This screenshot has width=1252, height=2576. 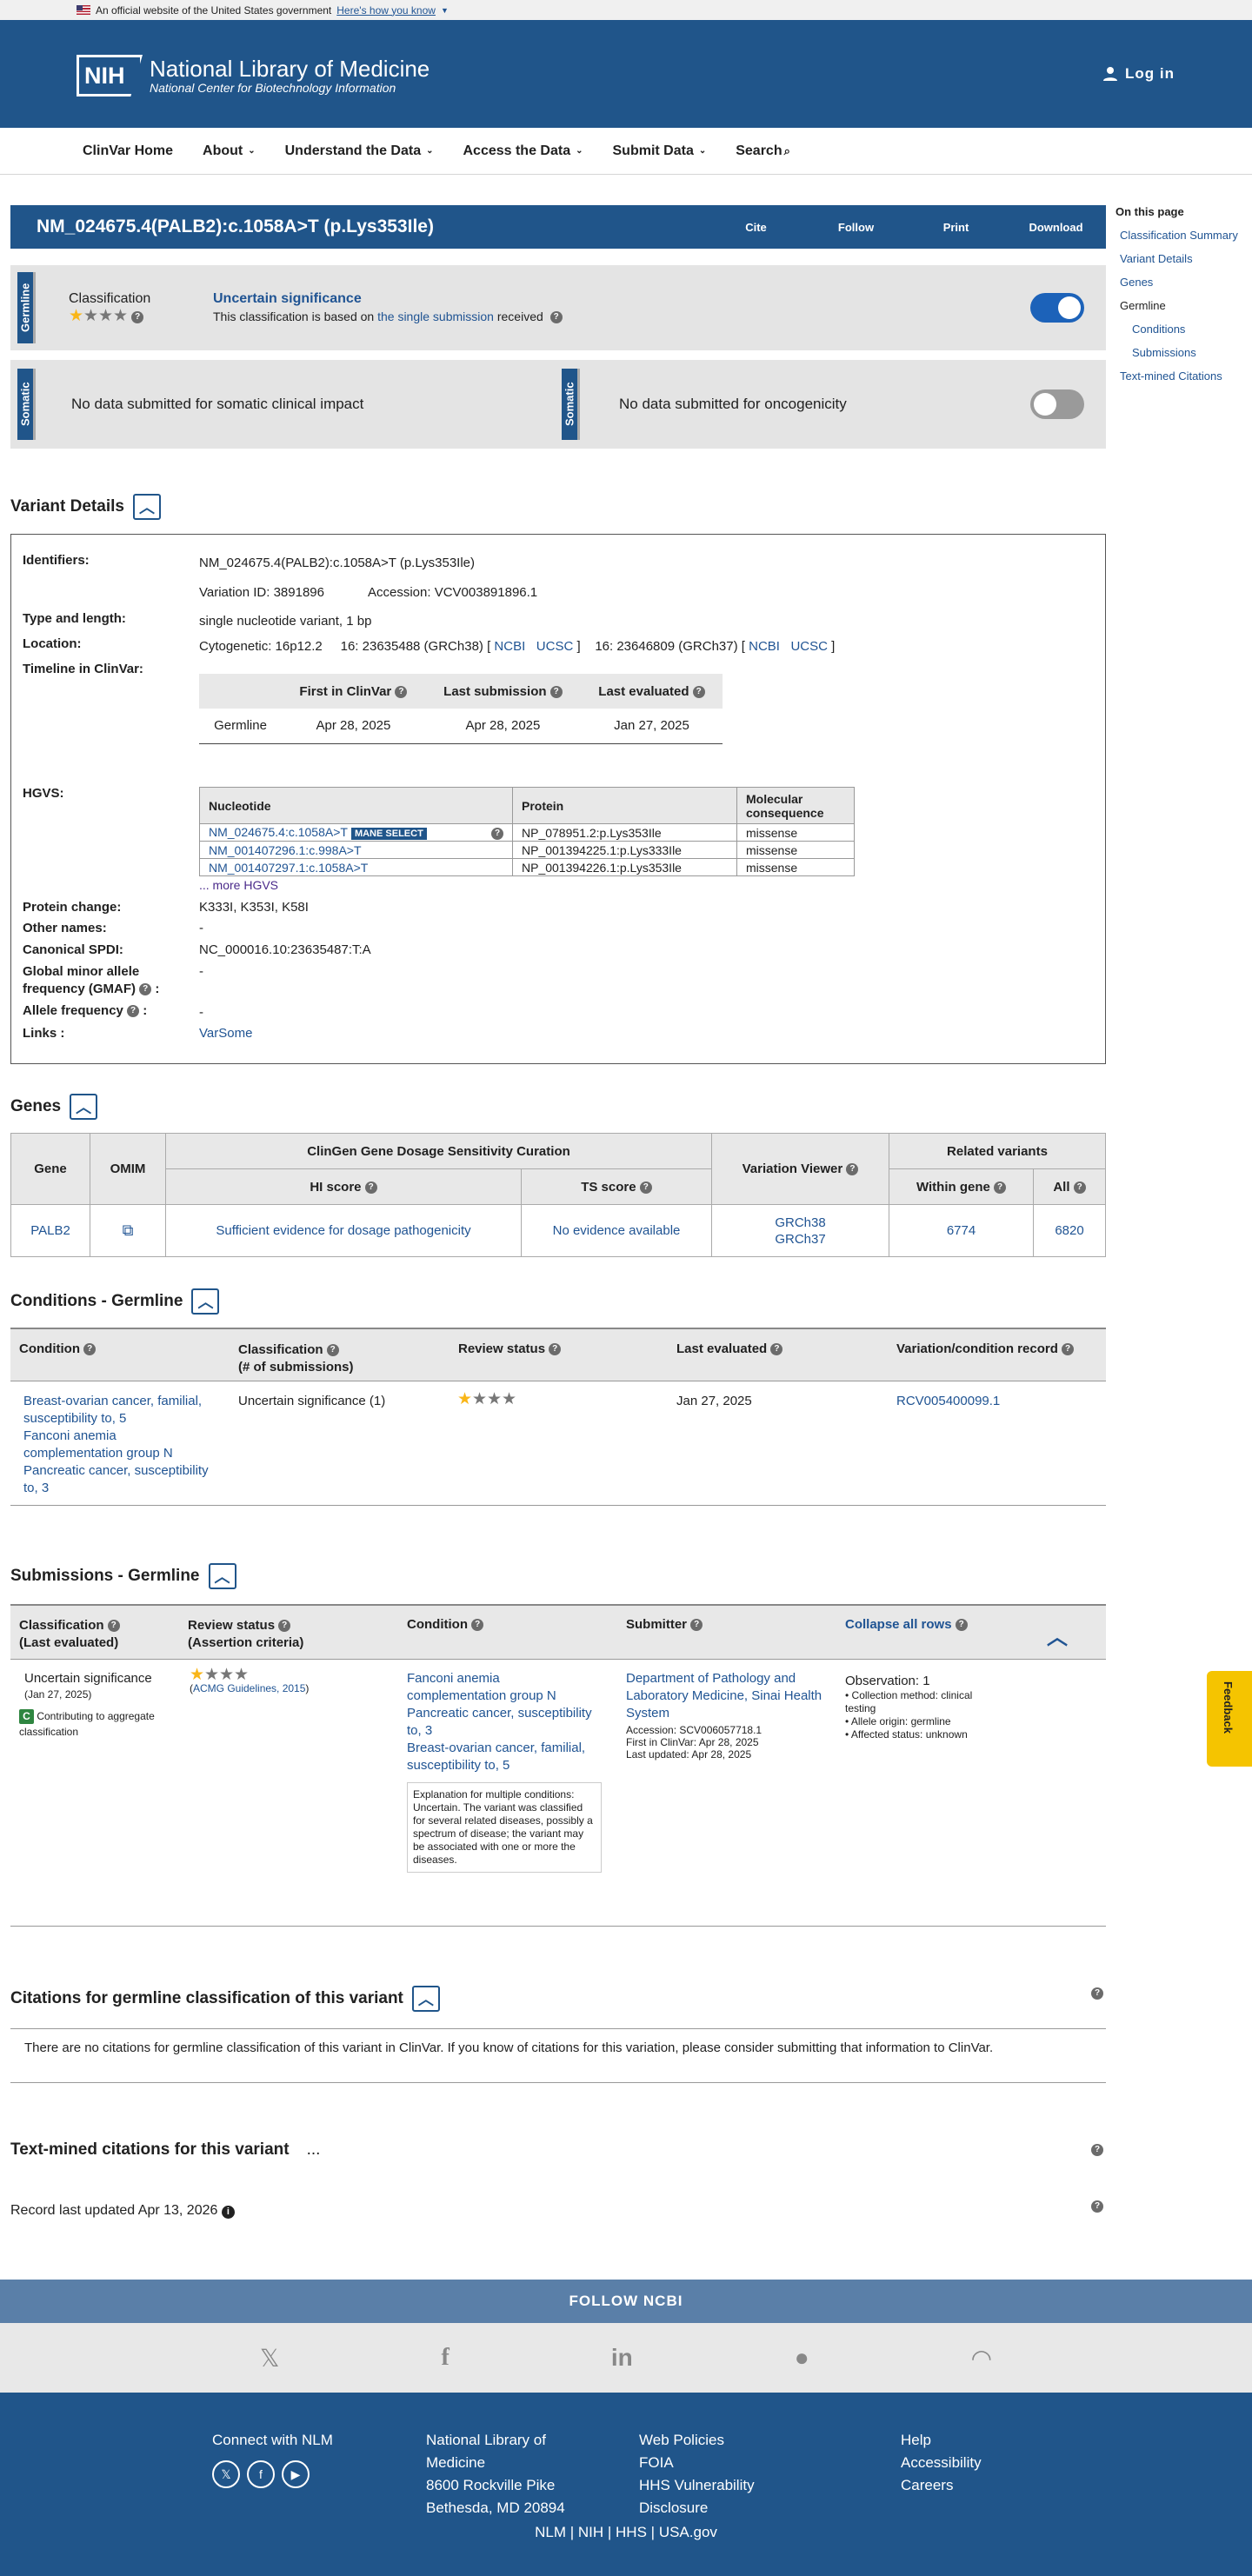 What do you see at coordinates (802, 2358) in the screenshot?
I see `github-icon: ●` at bounding box center [802, 2358].